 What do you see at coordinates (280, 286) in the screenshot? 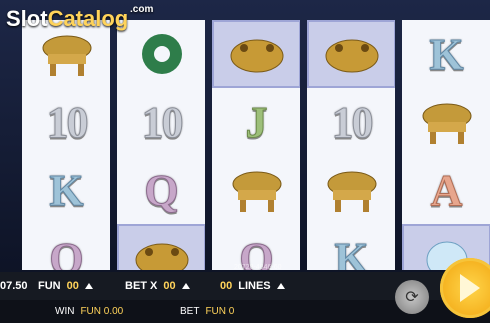
I see `lines-up-icon` at bounding box center [280, 286].